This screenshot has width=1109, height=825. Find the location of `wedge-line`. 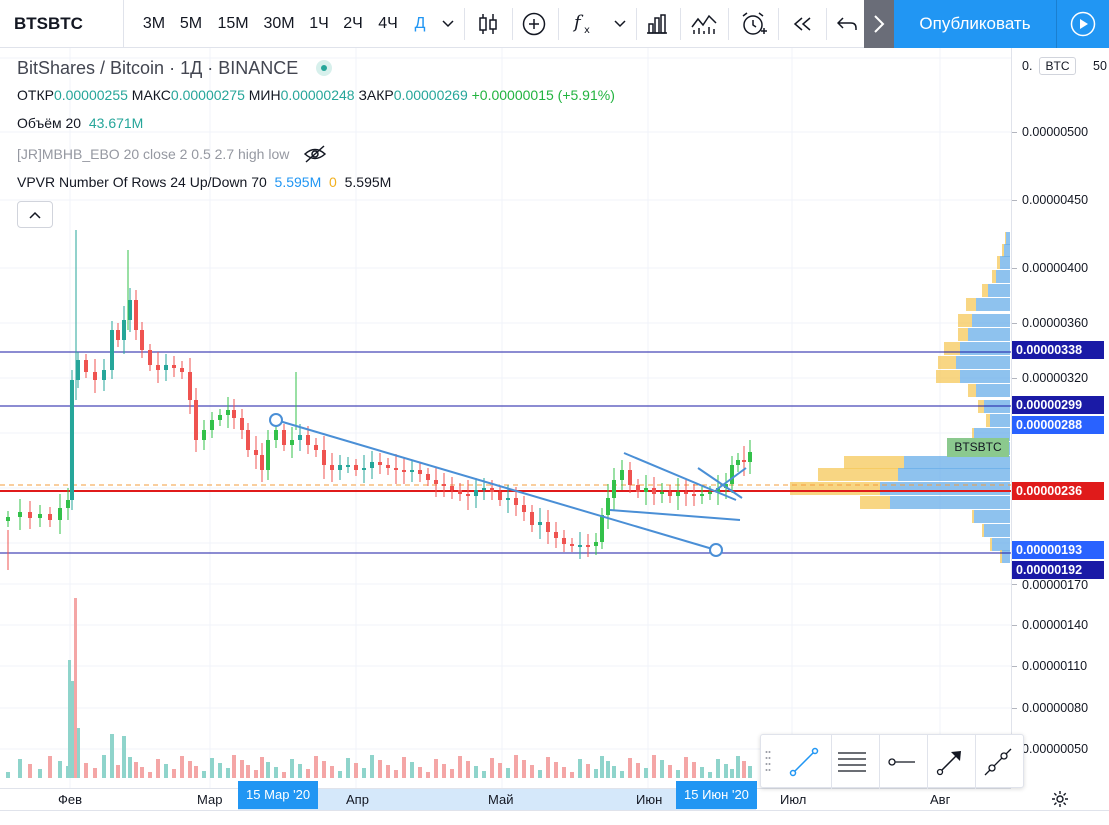

wedge-line is located at coordinates (675, 515).